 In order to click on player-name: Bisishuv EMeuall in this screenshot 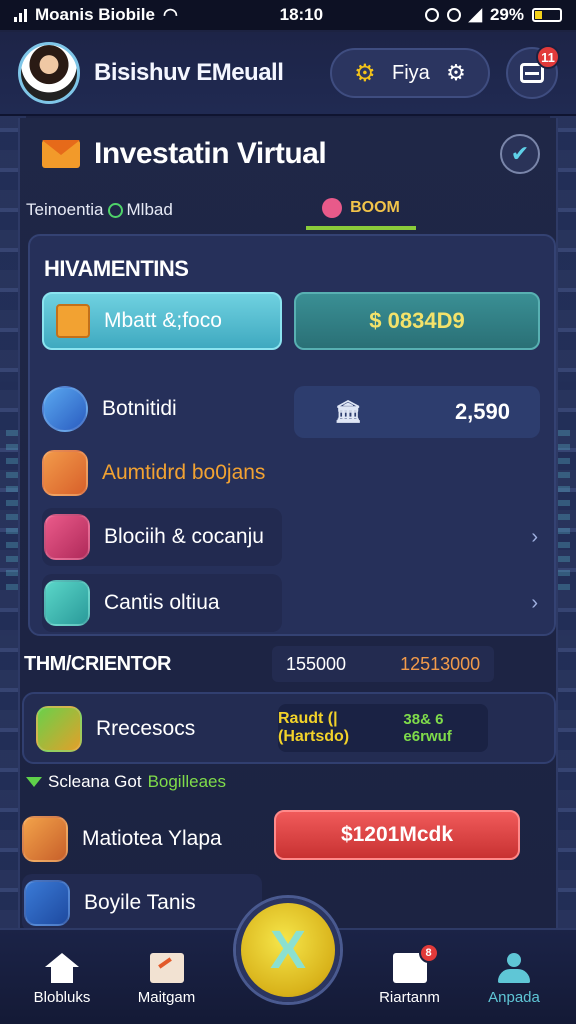, I will do `click(189, 72)`.